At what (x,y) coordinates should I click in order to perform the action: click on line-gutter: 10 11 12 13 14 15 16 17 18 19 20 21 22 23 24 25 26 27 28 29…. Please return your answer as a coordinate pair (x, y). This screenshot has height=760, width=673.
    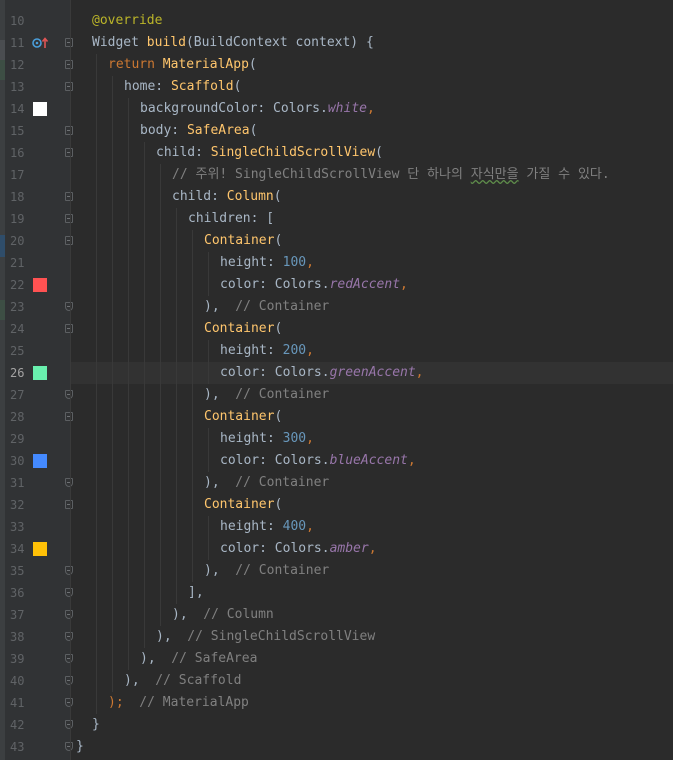
    Looking at the image, I should click on (39, 380).